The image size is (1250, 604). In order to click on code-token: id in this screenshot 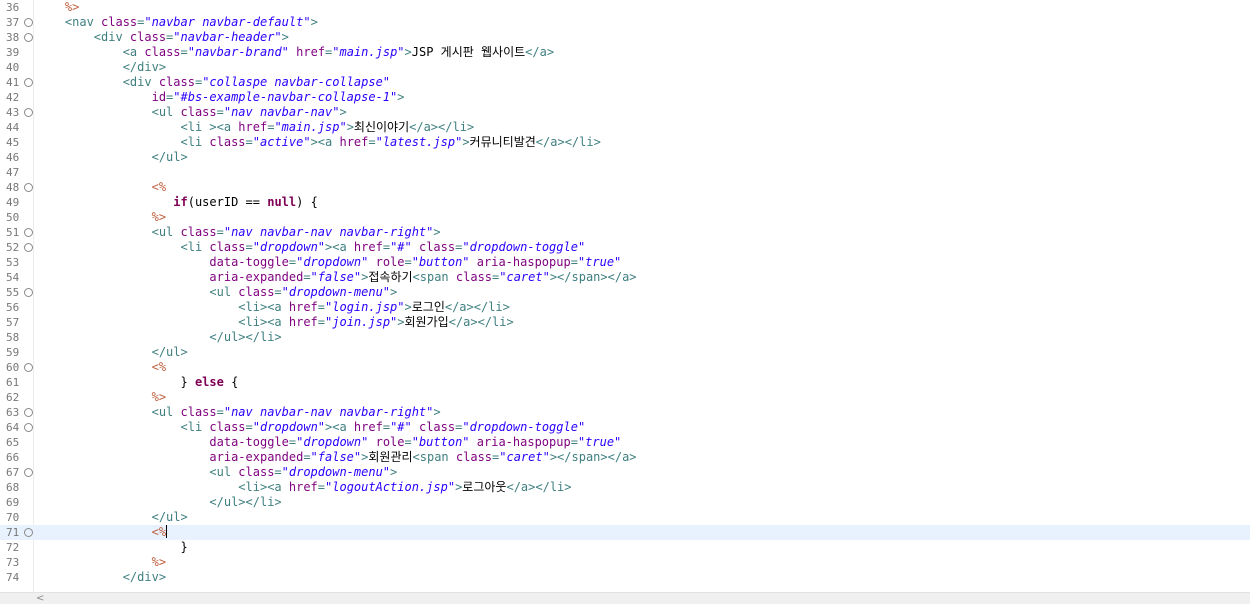, I will do `click(159, 97)`.